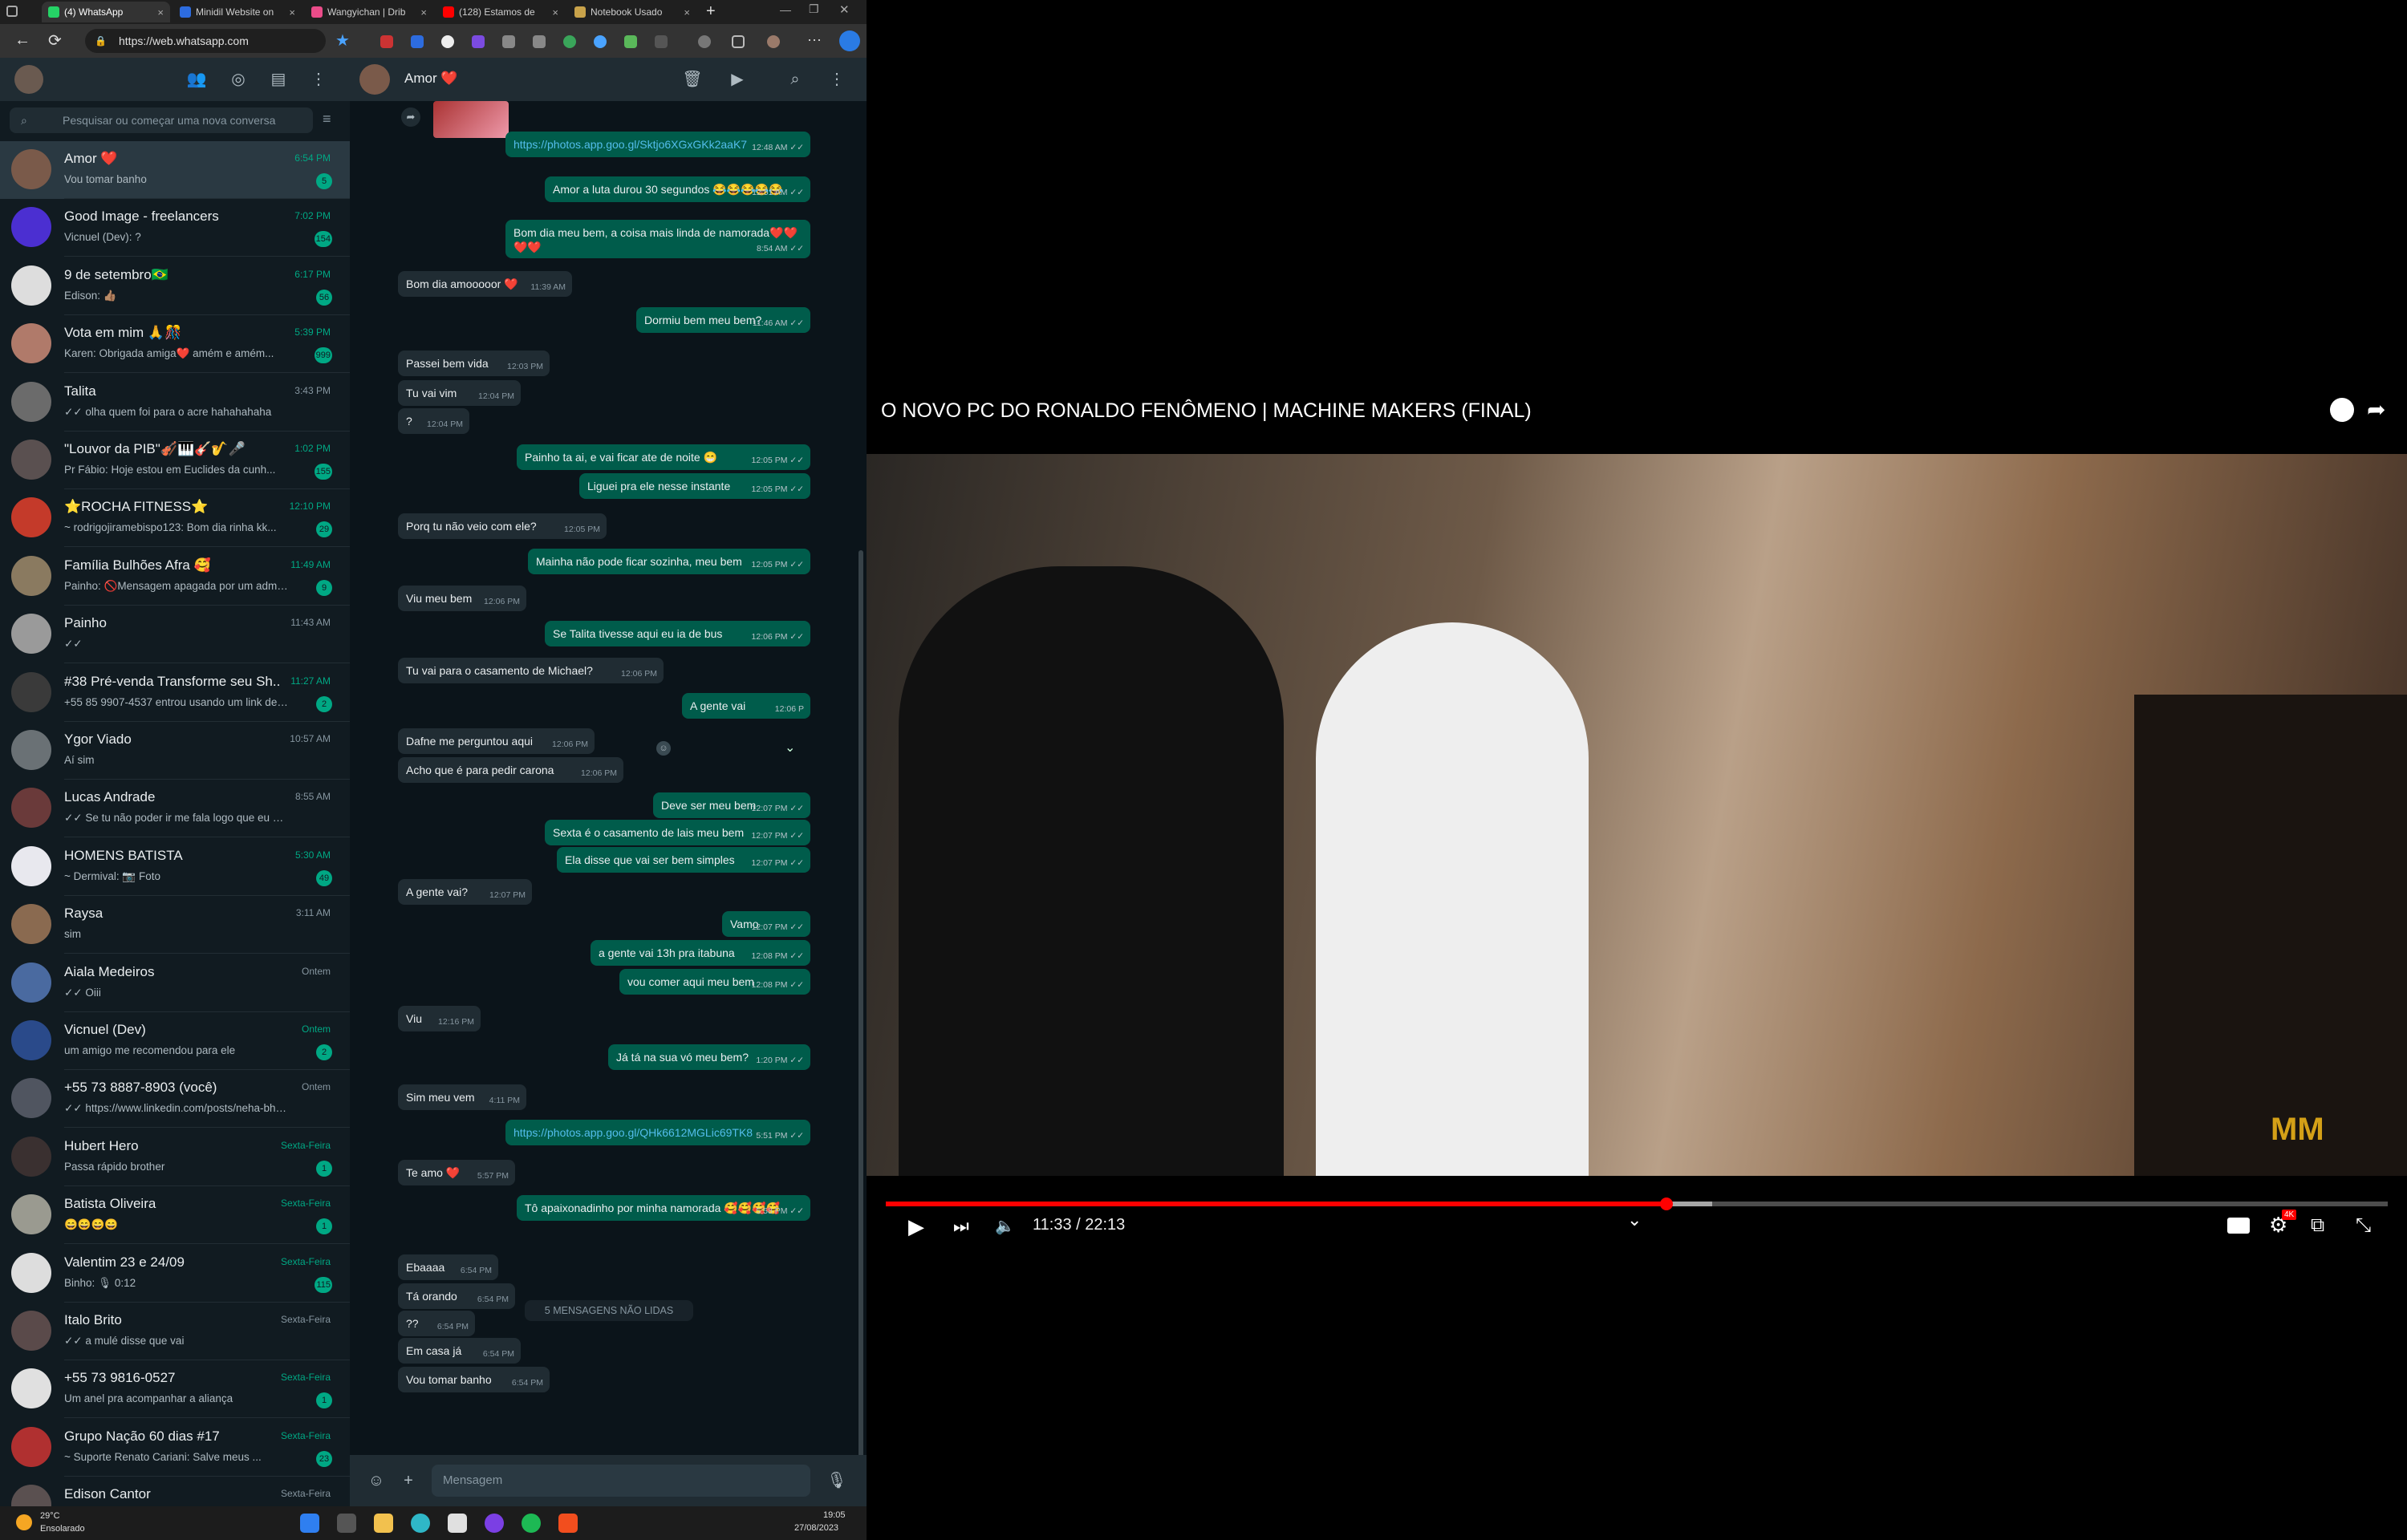  What do you see at coordinates (474, 1379) in the screenshot?
I see `incoming-message: Vou tomar banho 6:54 PM` at bounding box center [474, 1379].